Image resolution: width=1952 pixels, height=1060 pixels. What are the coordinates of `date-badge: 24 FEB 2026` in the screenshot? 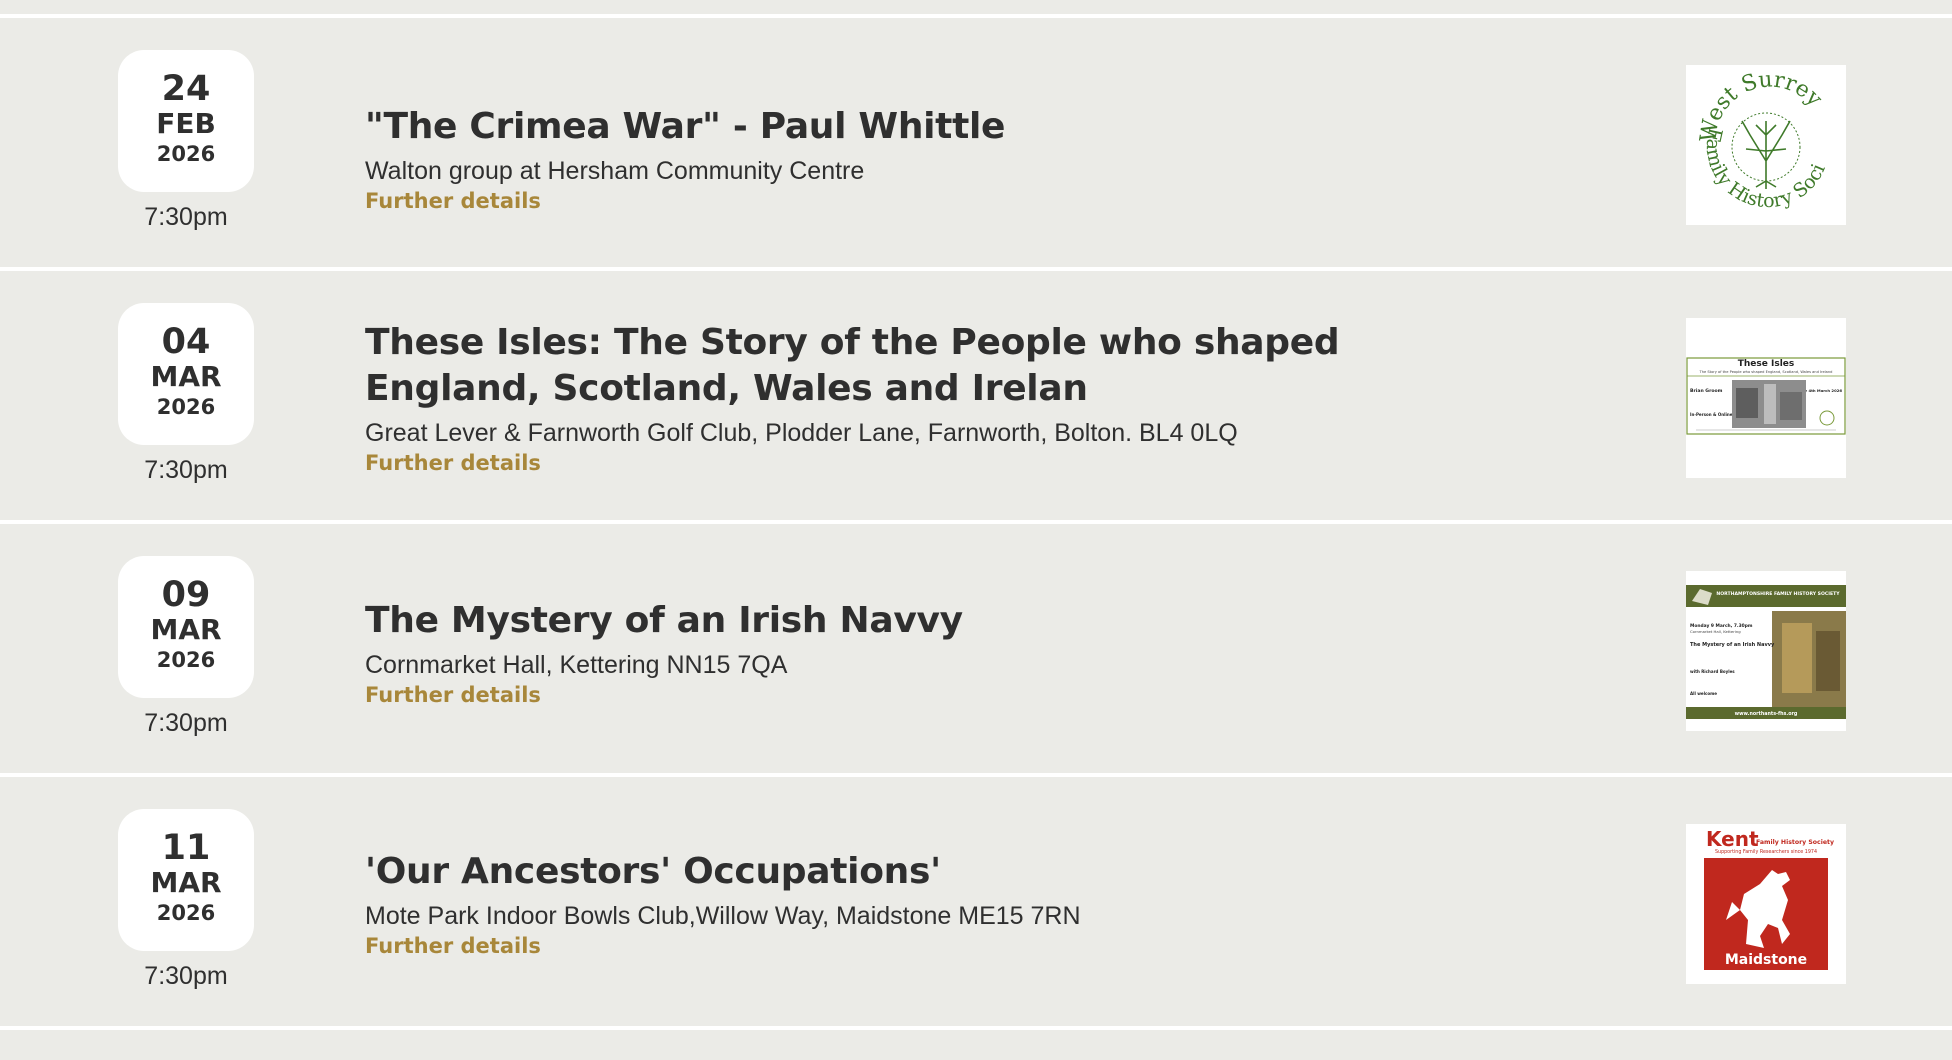 It's located at (186, 121).